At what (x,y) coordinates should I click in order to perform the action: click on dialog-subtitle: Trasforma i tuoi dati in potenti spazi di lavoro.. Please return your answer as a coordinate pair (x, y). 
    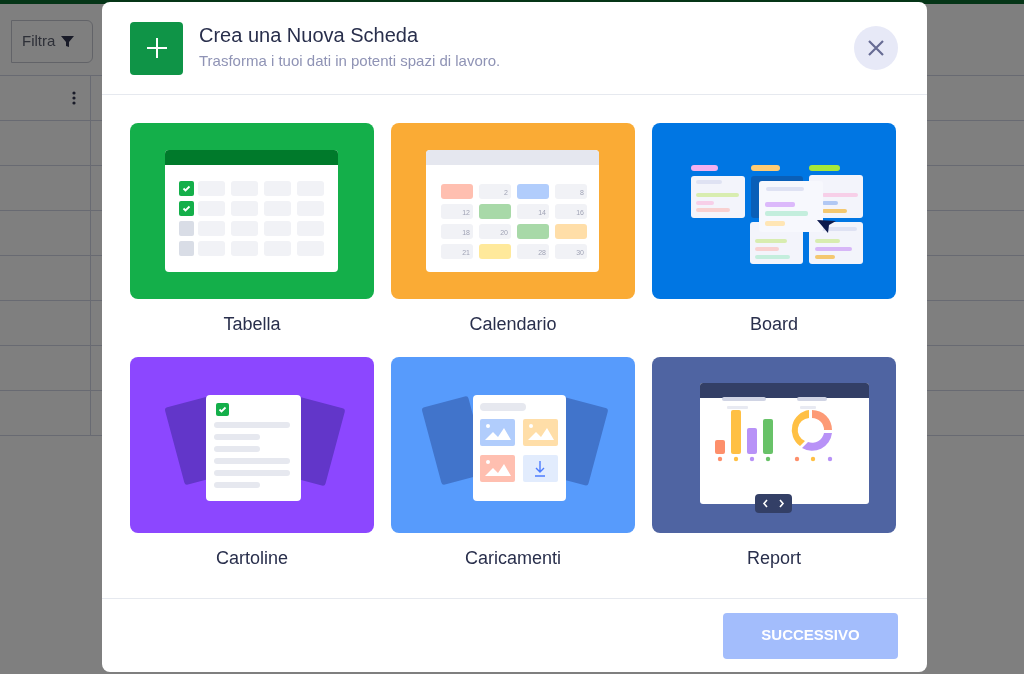
    Looking at the image, I should click on (350, 61).